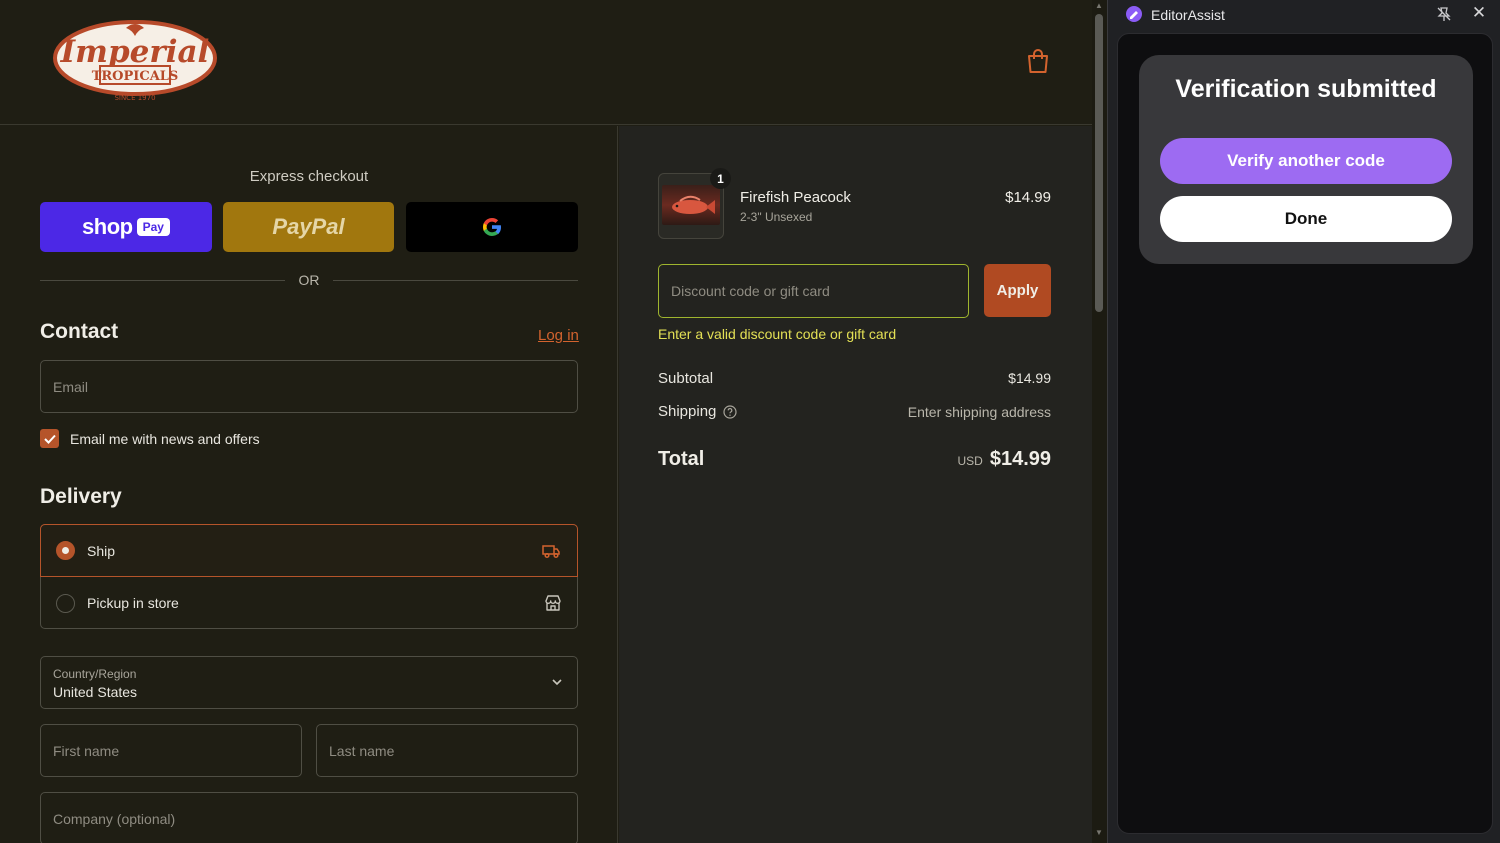  I want to click on store-header: Imperial TROPICALS SINCE 1970, so click(546, 62).